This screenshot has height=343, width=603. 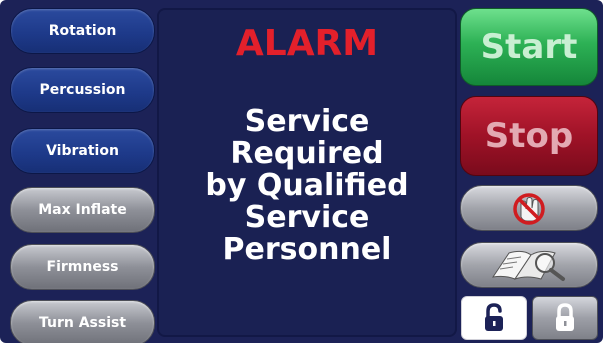 I want to click on firmness-label: Firmness, so click(x=82, y=267).